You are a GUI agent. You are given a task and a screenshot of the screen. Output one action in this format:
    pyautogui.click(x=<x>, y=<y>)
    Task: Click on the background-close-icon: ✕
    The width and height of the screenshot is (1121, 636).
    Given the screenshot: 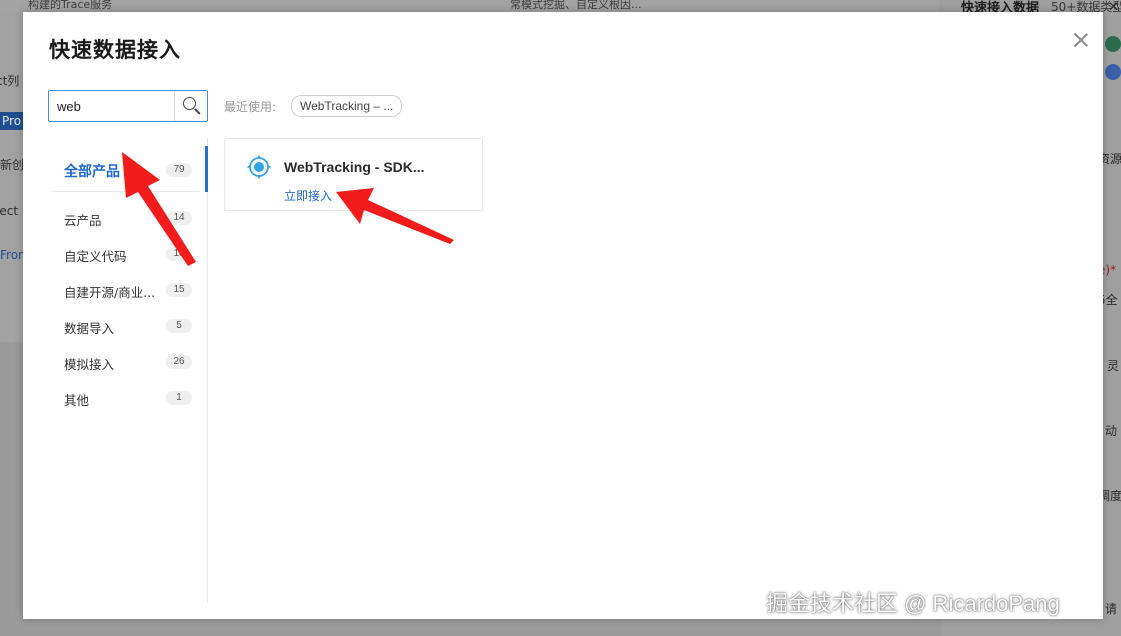 What is the action you would take?
    pyautogui.click(x=1113, y=7)
    